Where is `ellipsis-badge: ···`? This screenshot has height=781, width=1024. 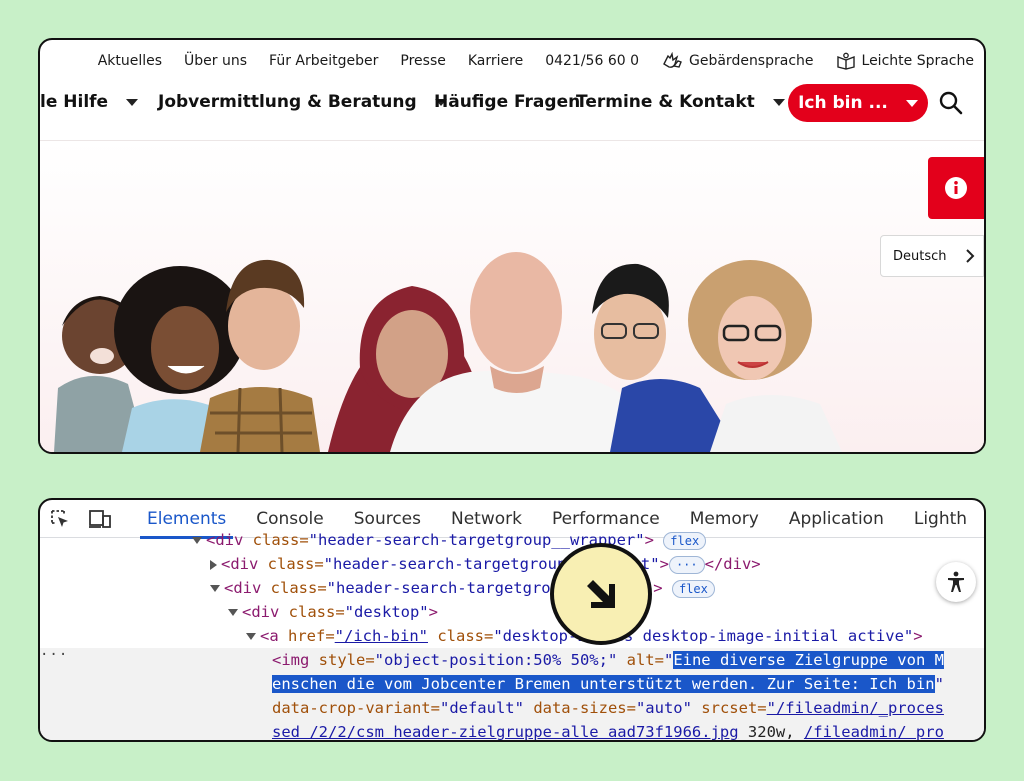
ellipsis-badge: ··· is located at coordinates (686, 564).